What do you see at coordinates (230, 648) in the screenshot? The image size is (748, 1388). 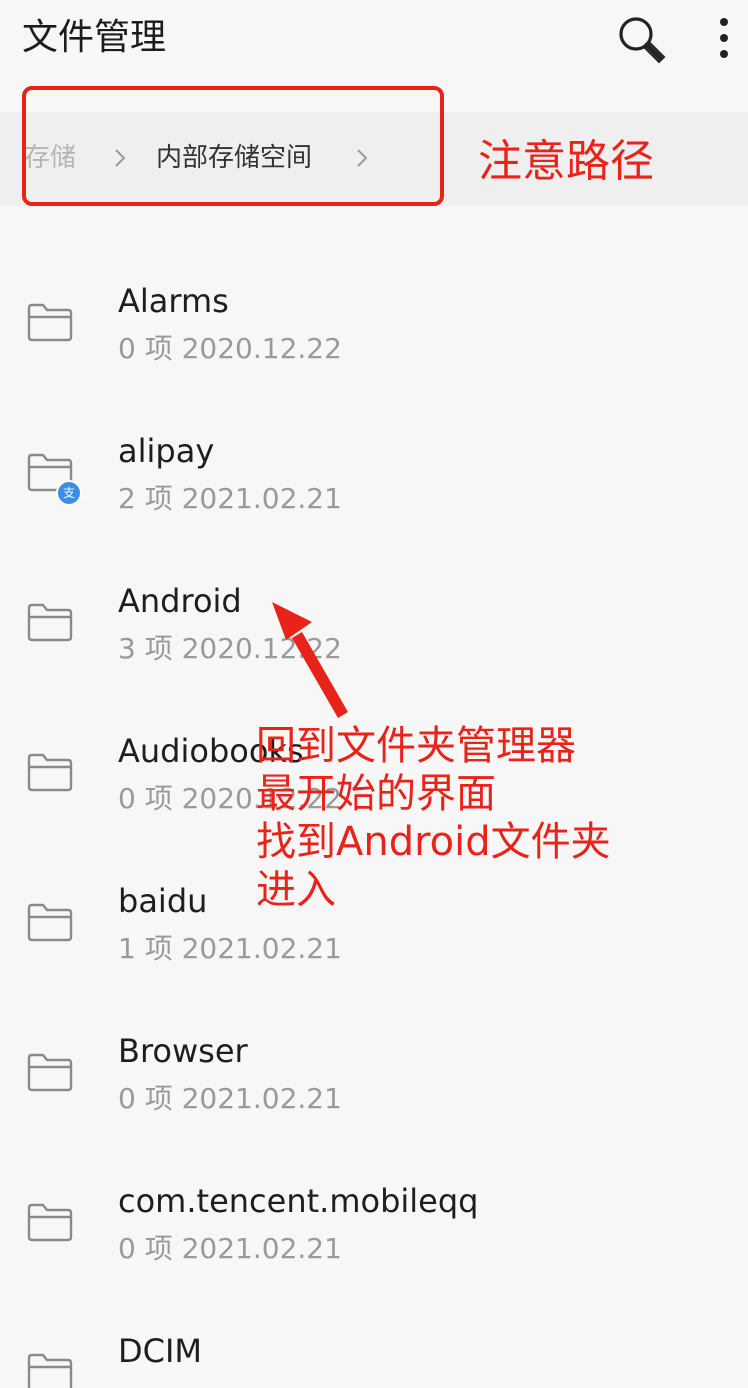 I see `file-meta: 3 项 2020.12.22` at bounding box center [230, 648].